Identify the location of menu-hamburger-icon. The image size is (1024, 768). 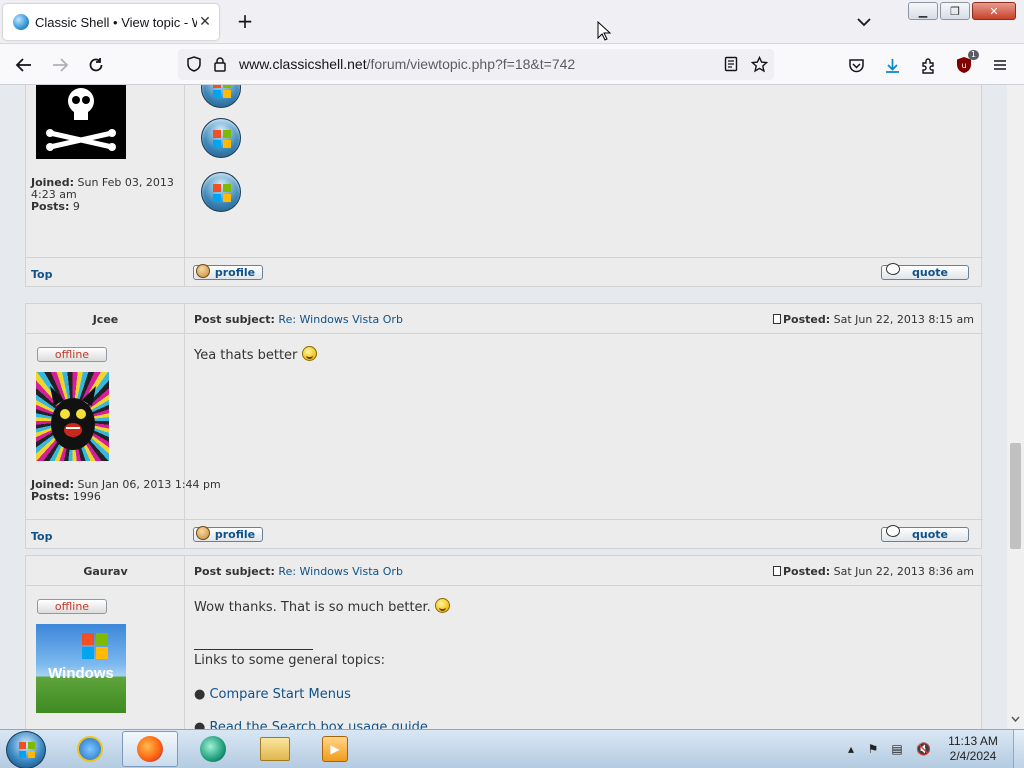
(1000, 65).